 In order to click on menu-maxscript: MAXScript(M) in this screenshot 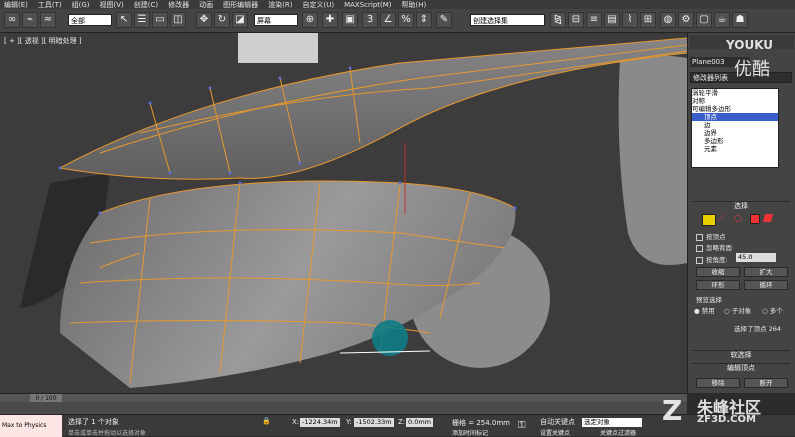, I will do `click(367, 5)`.